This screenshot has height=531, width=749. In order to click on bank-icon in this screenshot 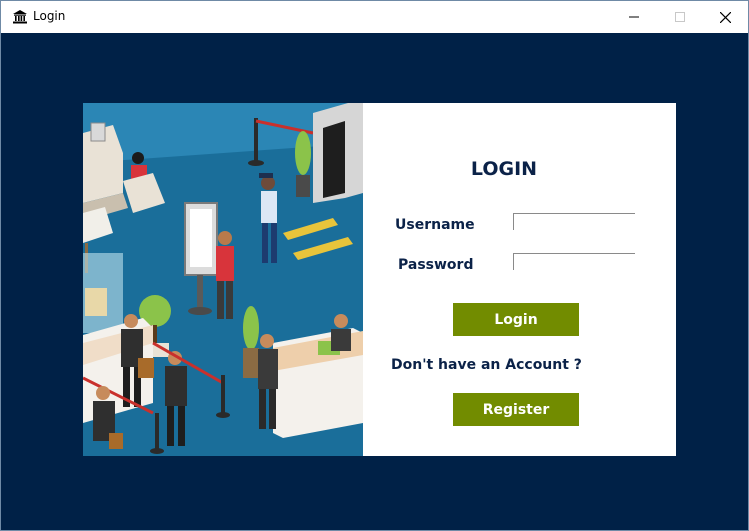, I will do `click(20, 17)`.